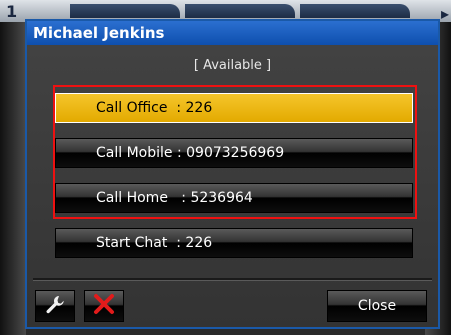 The height and width of the screenshot is (335, 451). I want to click on call-office-button: Call Office : 226, so click(234, 108).